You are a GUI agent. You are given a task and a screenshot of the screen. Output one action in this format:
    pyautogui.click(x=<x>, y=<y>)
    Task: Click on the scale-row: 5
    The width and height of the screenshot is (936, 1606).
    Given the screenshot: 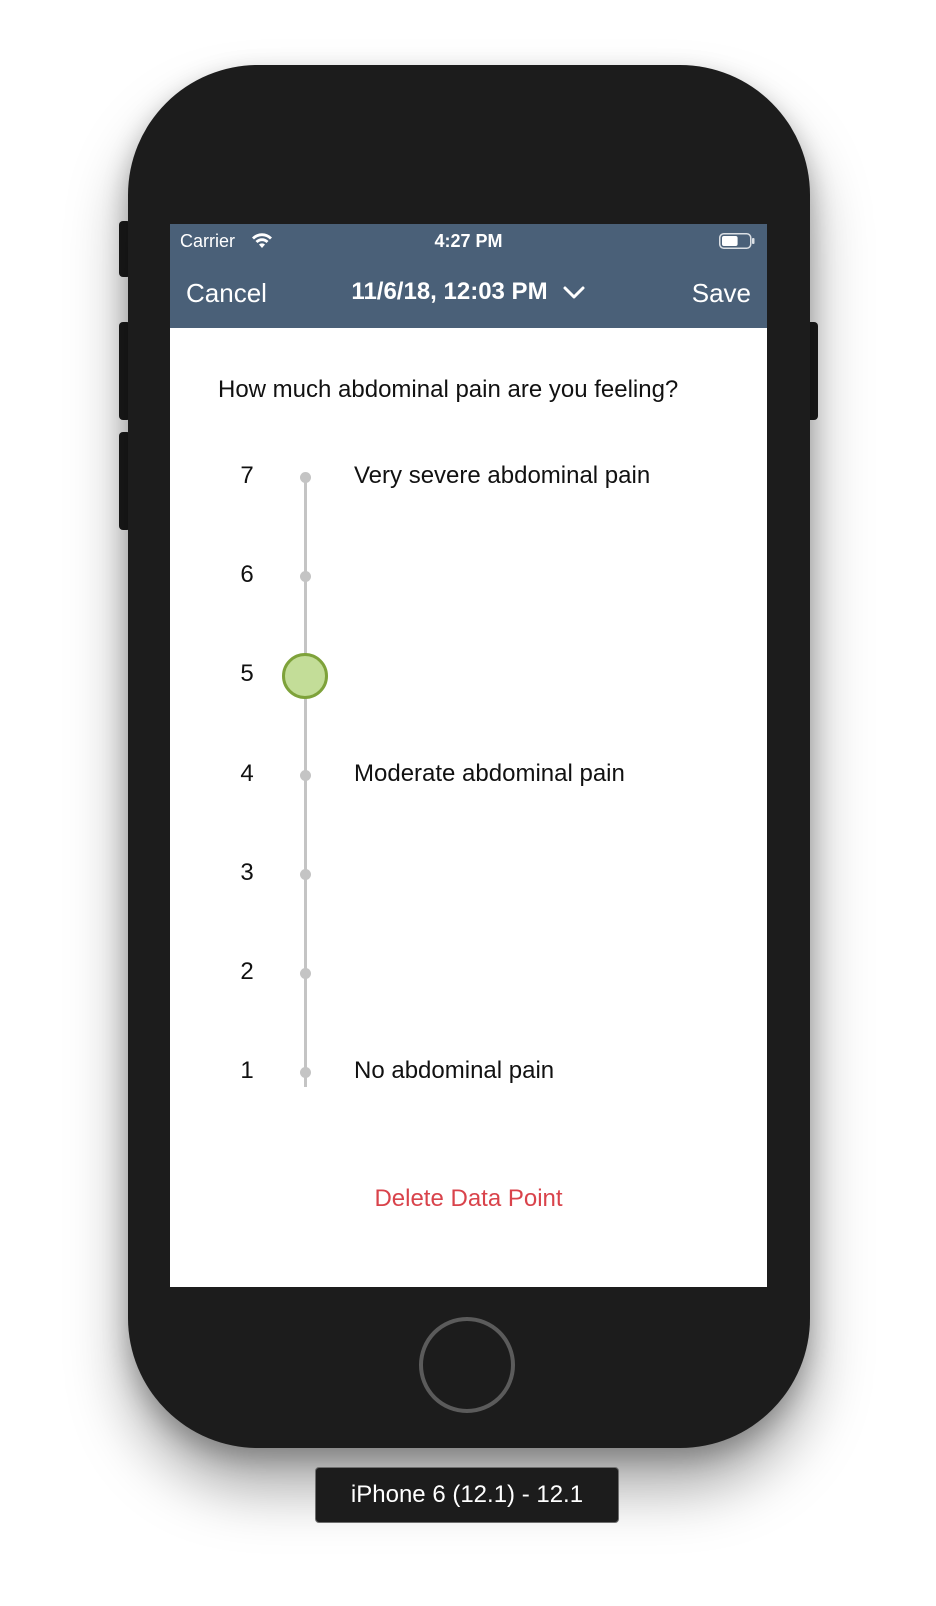 What is the action you would take?
    pyautogui.click(x=468, y=676)
    